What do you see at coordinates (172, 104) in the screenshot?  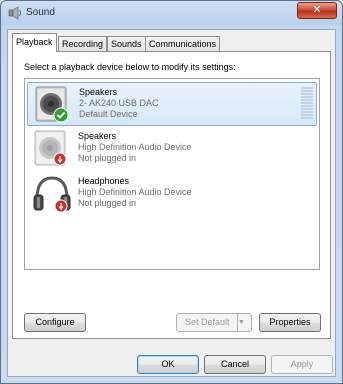 I see `device-item-speakers-ak240: Speakers 2- AK240 USB DAC Default Device` at bounding box center [172, 104].